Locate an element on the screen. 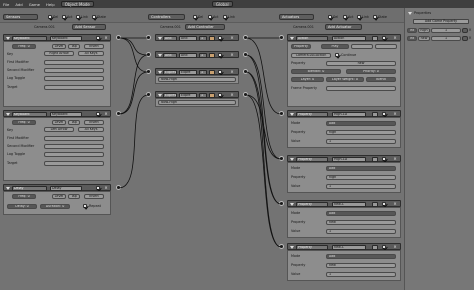 Image resolution: width=474 pixels, height=290 pixels. actuator-1-sub-type: Property is located at coordinates (301, 46).